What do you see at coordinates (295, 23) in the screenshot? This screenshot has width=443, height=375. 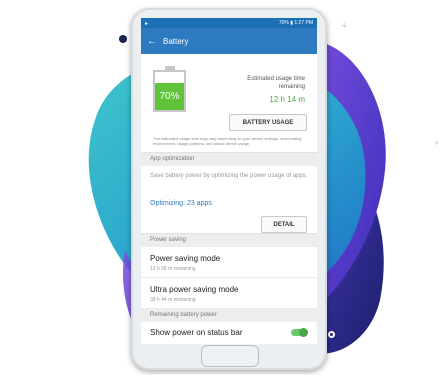 I see `status-bar-right-text: 70% ▮ 1:27 PM` at bounding box center [295, 23].